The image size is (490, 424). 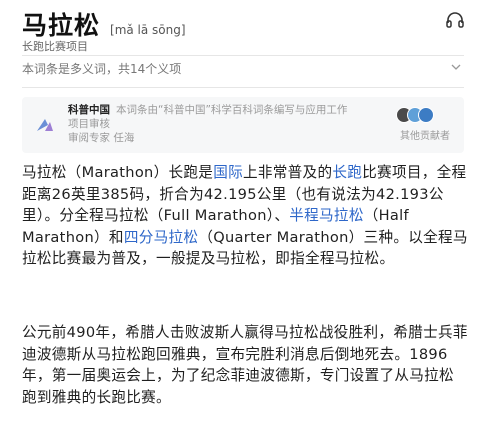 I want to click on avatar, so click(x=426, y=115).